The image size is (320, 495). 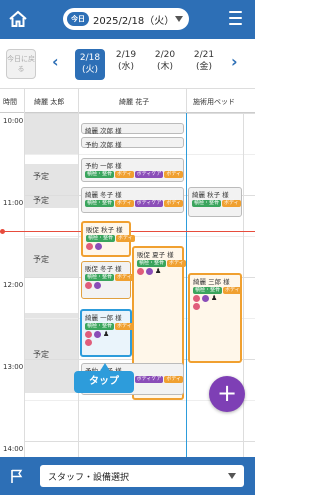 What do you see at coordinates (17, 476) in the screenshot?
I see `flag-icon` at bounding box center [17, 476].